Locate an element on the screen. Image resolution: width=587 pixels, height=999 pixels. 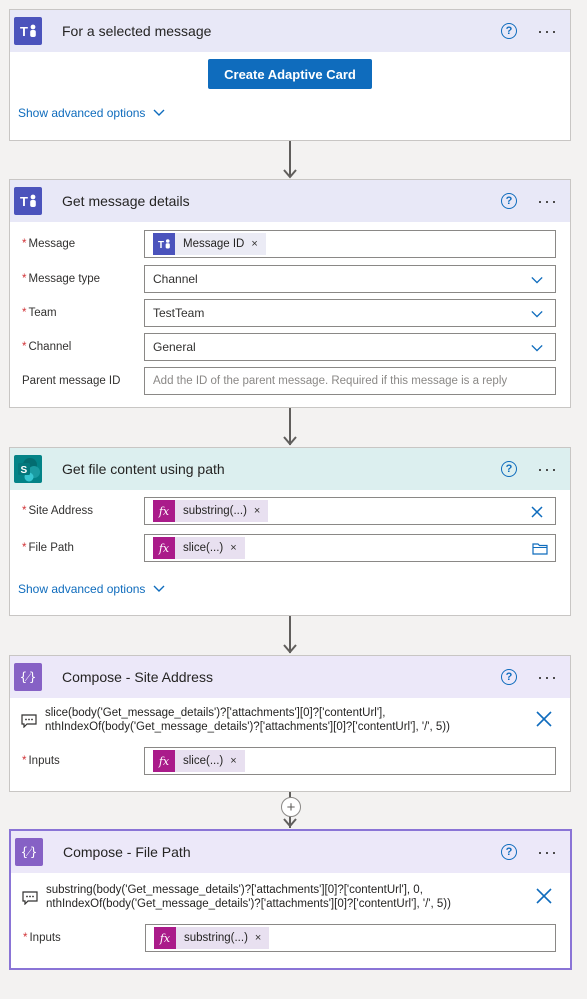
field-row-inputs: * Inputs fx substring(...) × is located at coordinates (289, 938).